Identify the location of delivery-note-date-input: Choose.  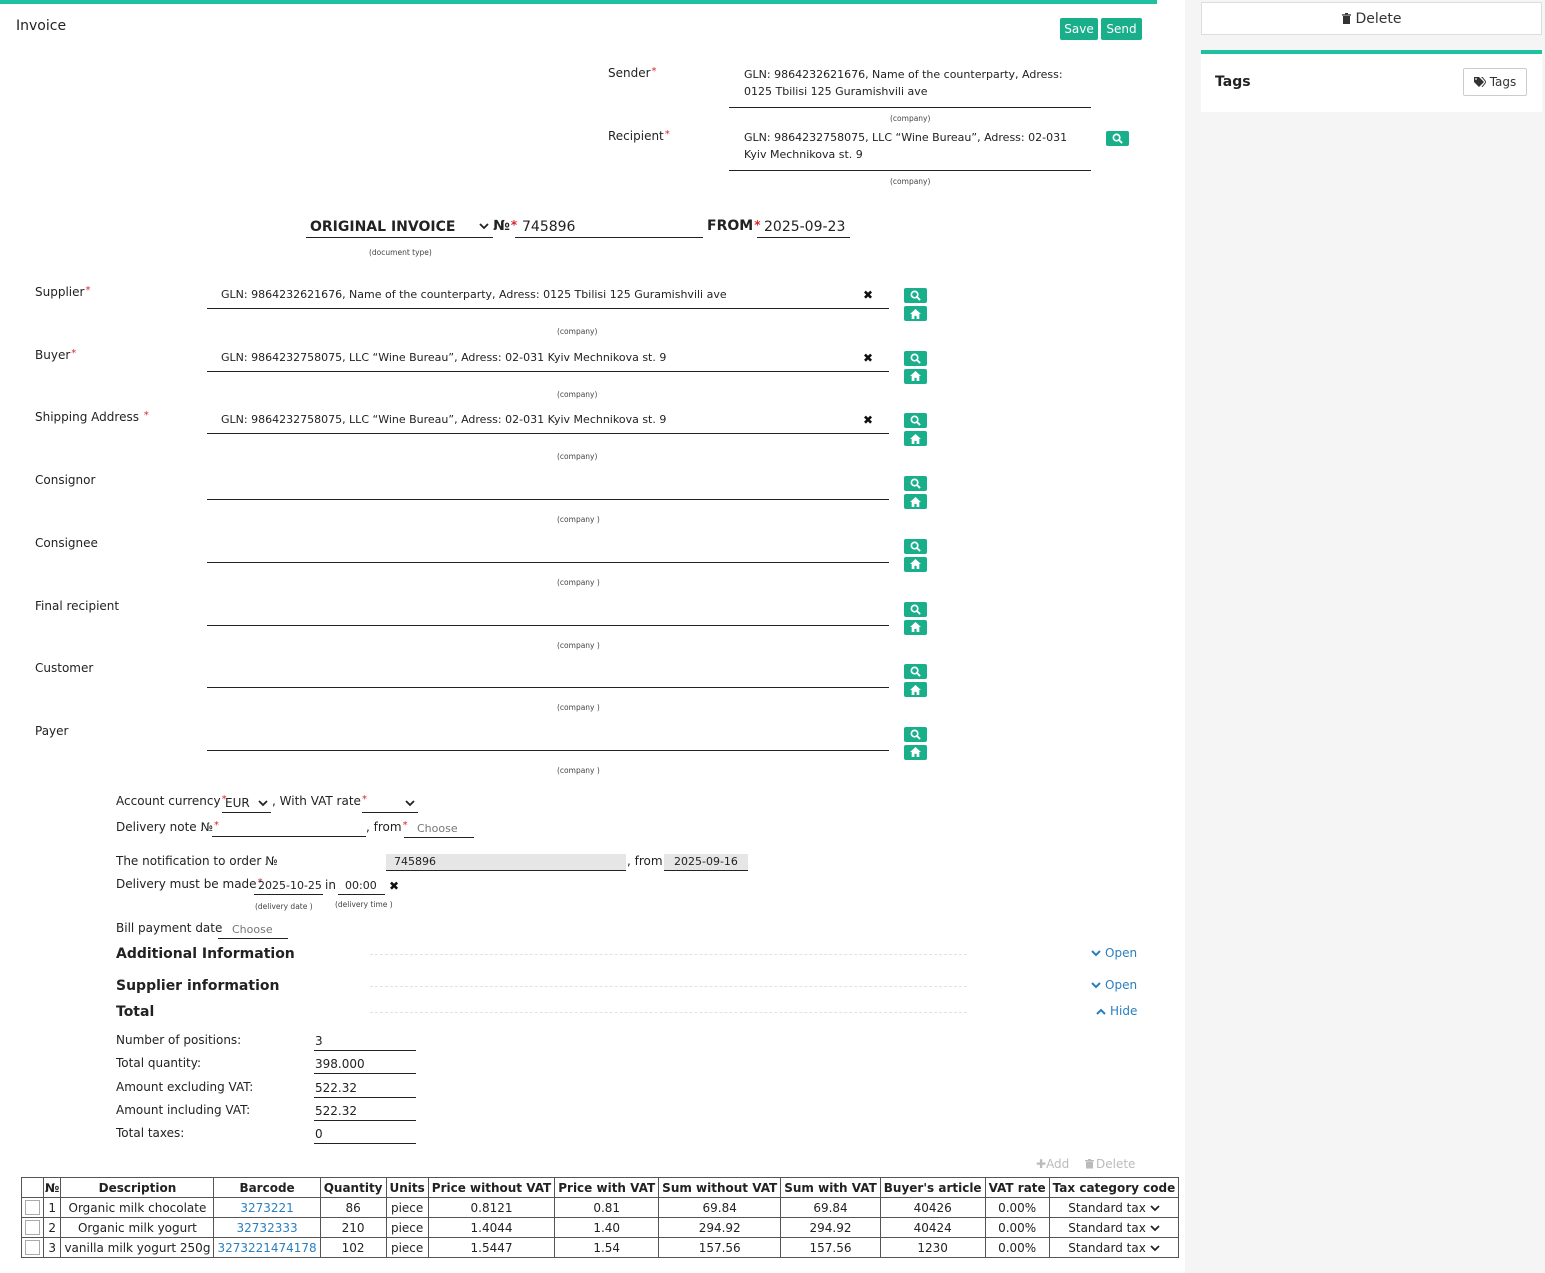
(439, 828).